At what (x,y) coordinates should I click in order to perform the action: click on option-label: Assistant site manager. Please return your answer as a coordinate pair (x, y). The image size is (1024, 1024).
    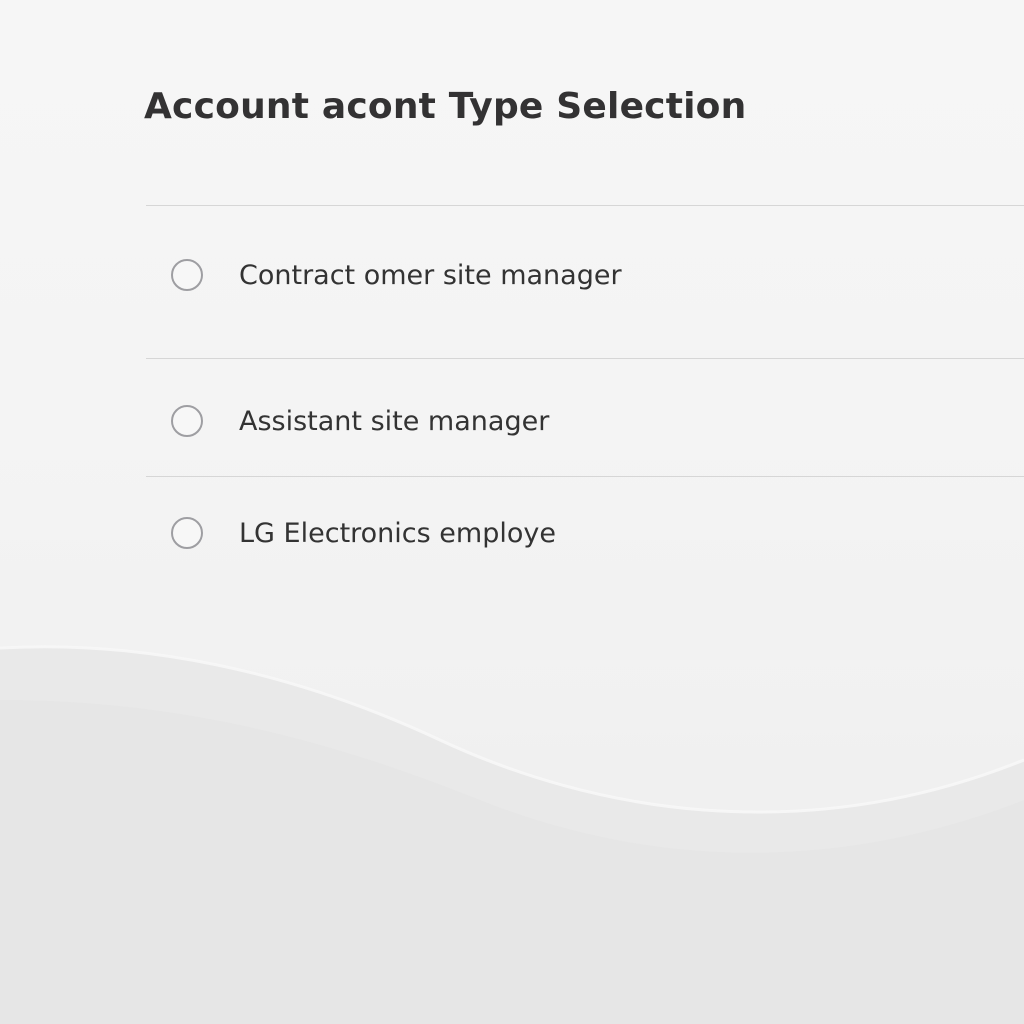
    Looking at the image, I should click on (394, 421).